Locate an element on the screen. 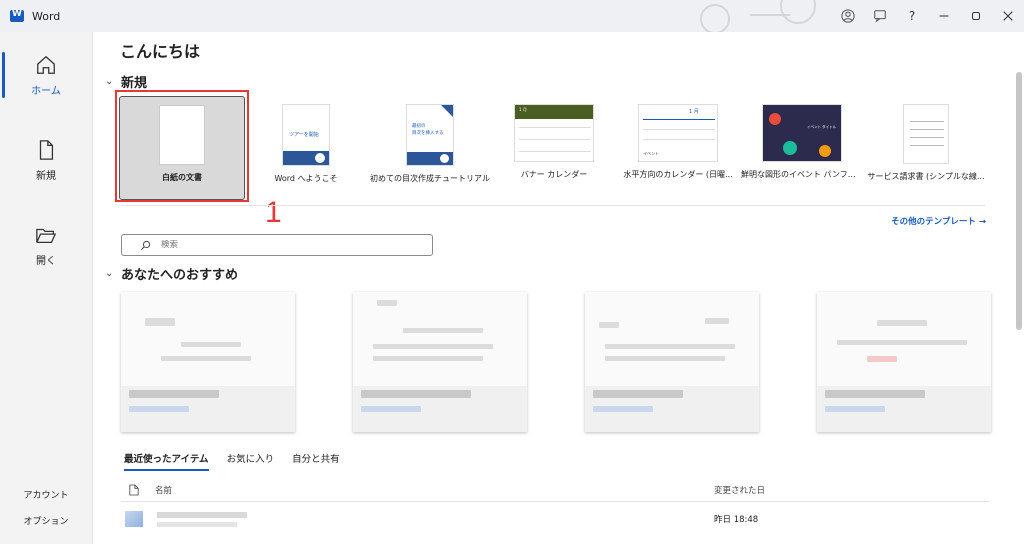  search-icon is located at coordinates (146, 245).